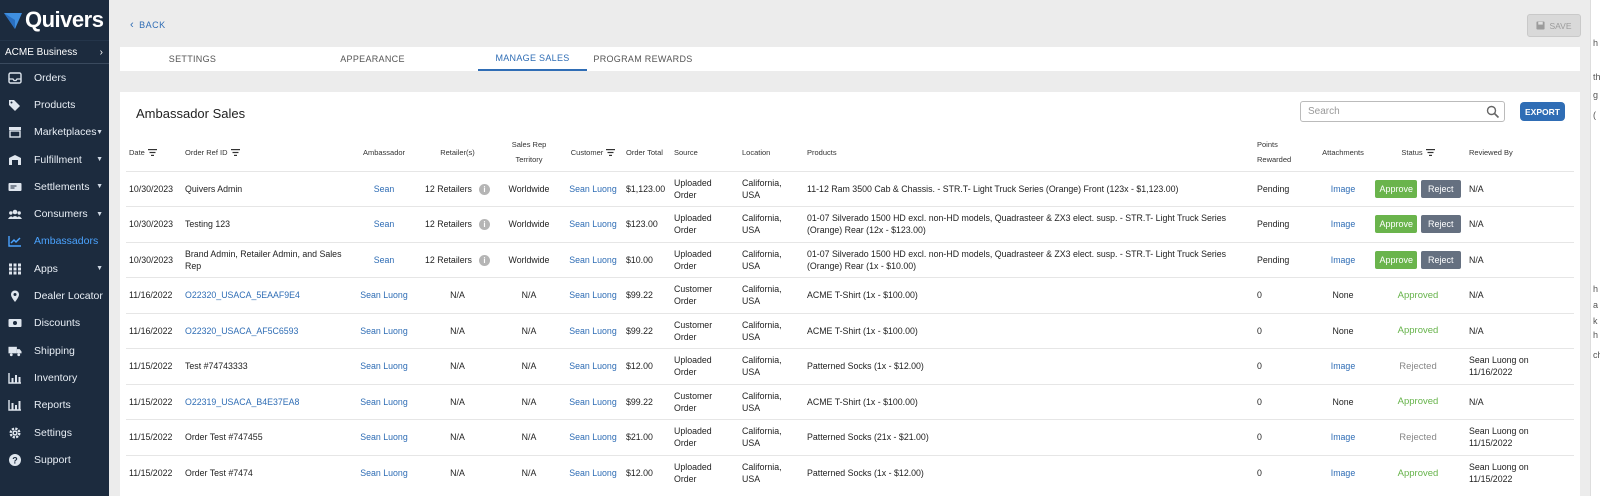 This screenshot has height=496, width=1600. I want to click on col-customer: Customer, so click(593, 152).